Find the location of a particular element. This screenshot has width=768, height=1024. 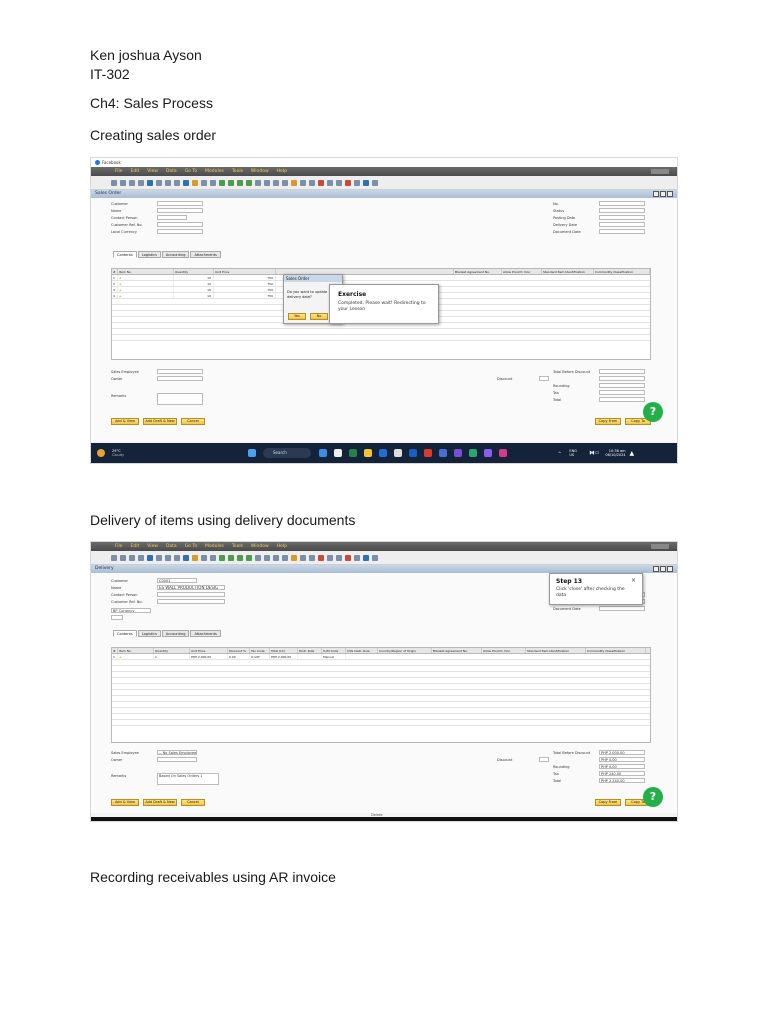

print-icon is located at coordinates (123, 557).